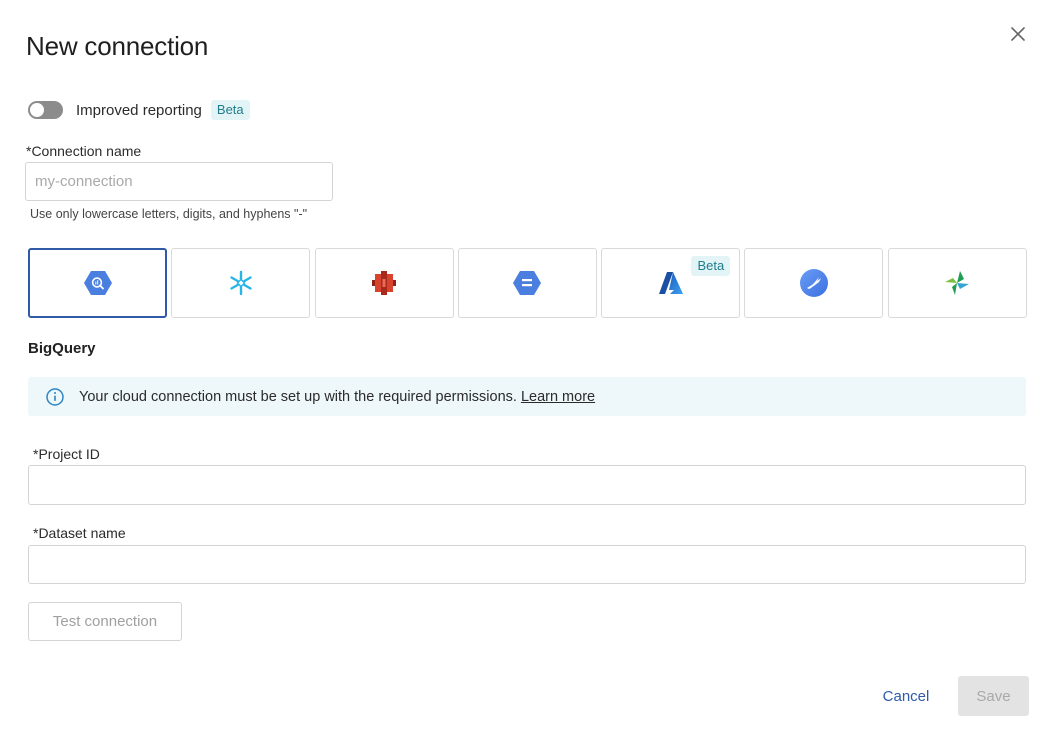 Image resolution: width=1052 pixels, height=737 pixels. I want to click on redshift-icon, so click(384, 283).